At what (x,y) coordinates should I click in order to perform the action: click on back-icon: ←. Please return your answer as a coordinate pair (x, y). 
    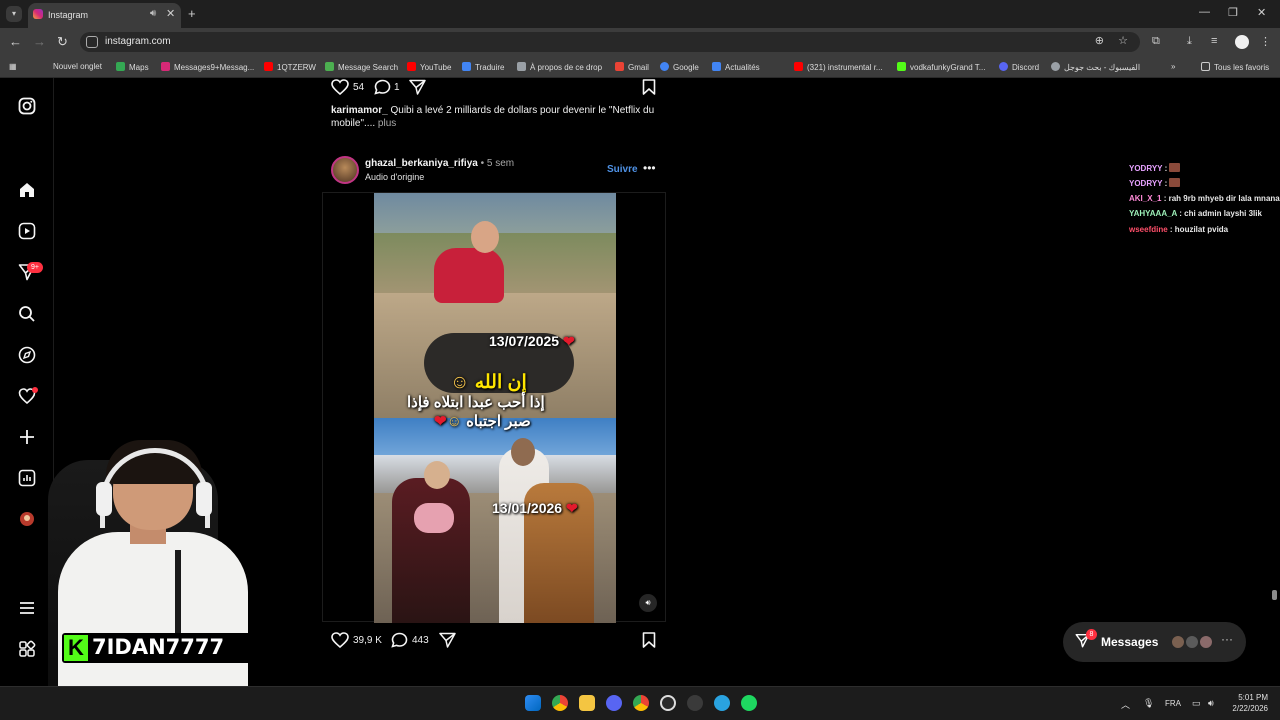
    Looking at the image, I should click on (15, 41).